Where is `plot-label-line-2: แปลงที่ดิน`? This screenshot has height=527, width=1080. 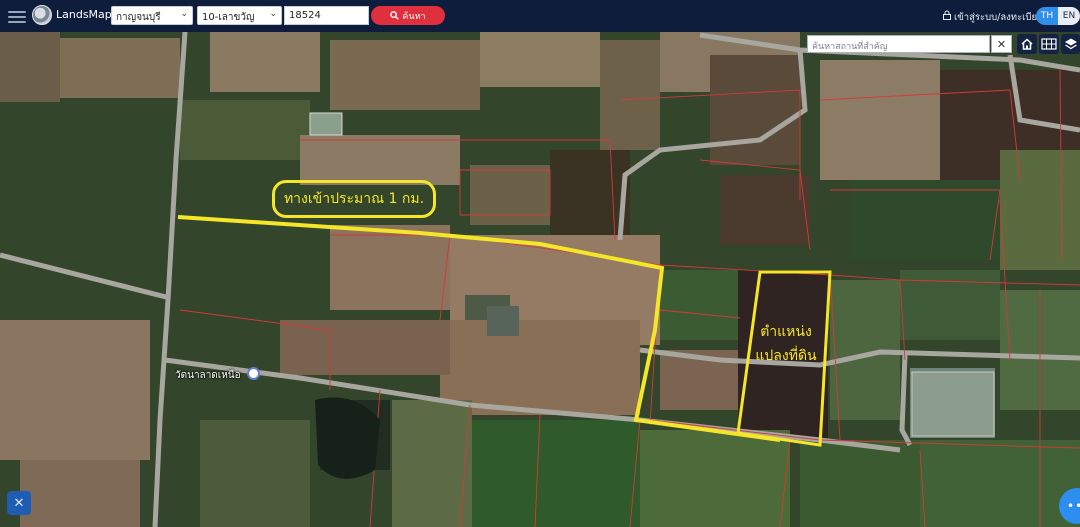 plot-label-line-2: แปลงที่ดิน is located at coordinates (786, 356).